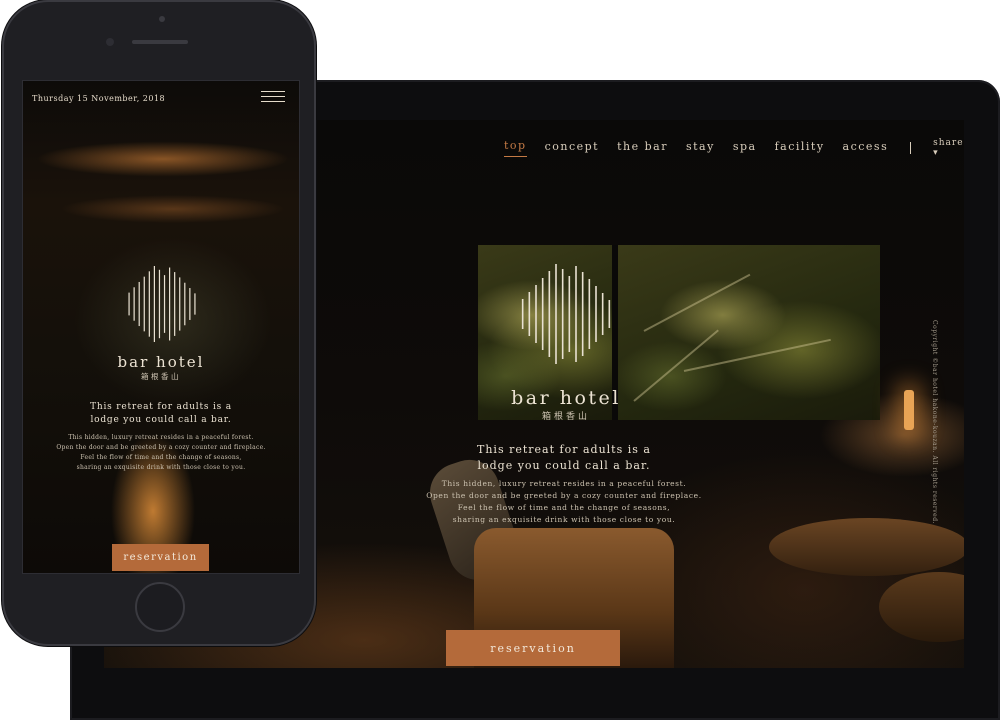 This screenshot has height=720, width=1000. I want to click on nav-item-stay: stay, so click(700, 148).